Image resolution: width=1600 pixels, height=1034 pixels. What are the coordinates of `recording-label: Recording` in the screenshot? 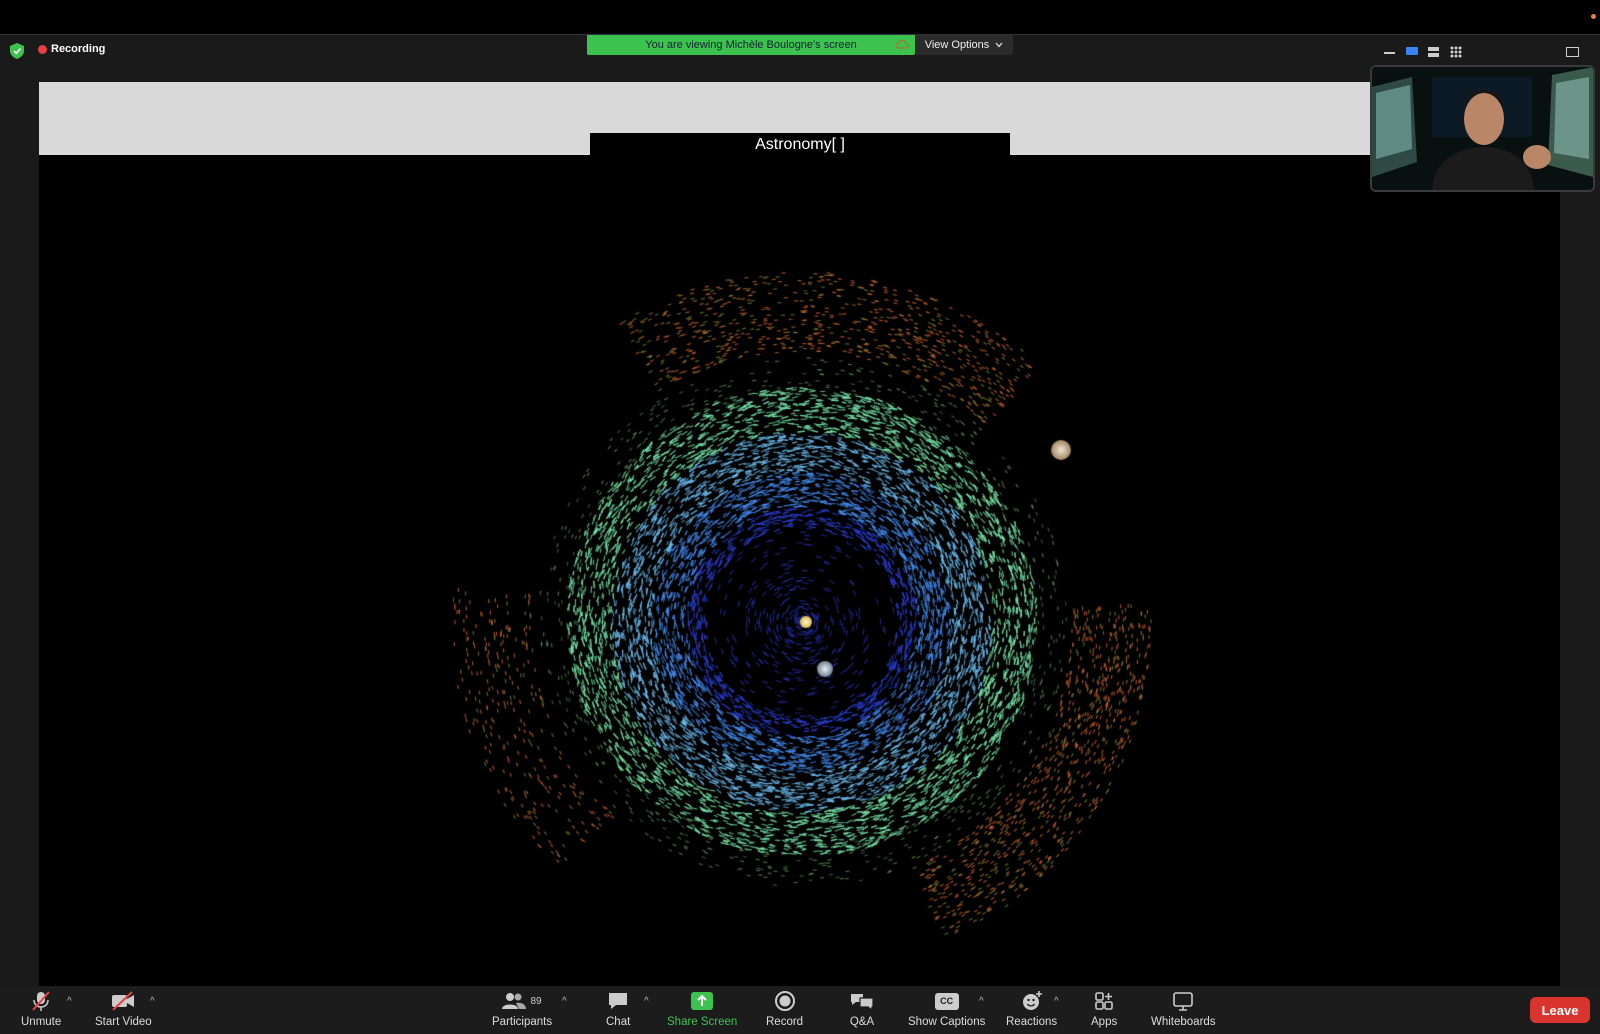 It's located at (78, 49).